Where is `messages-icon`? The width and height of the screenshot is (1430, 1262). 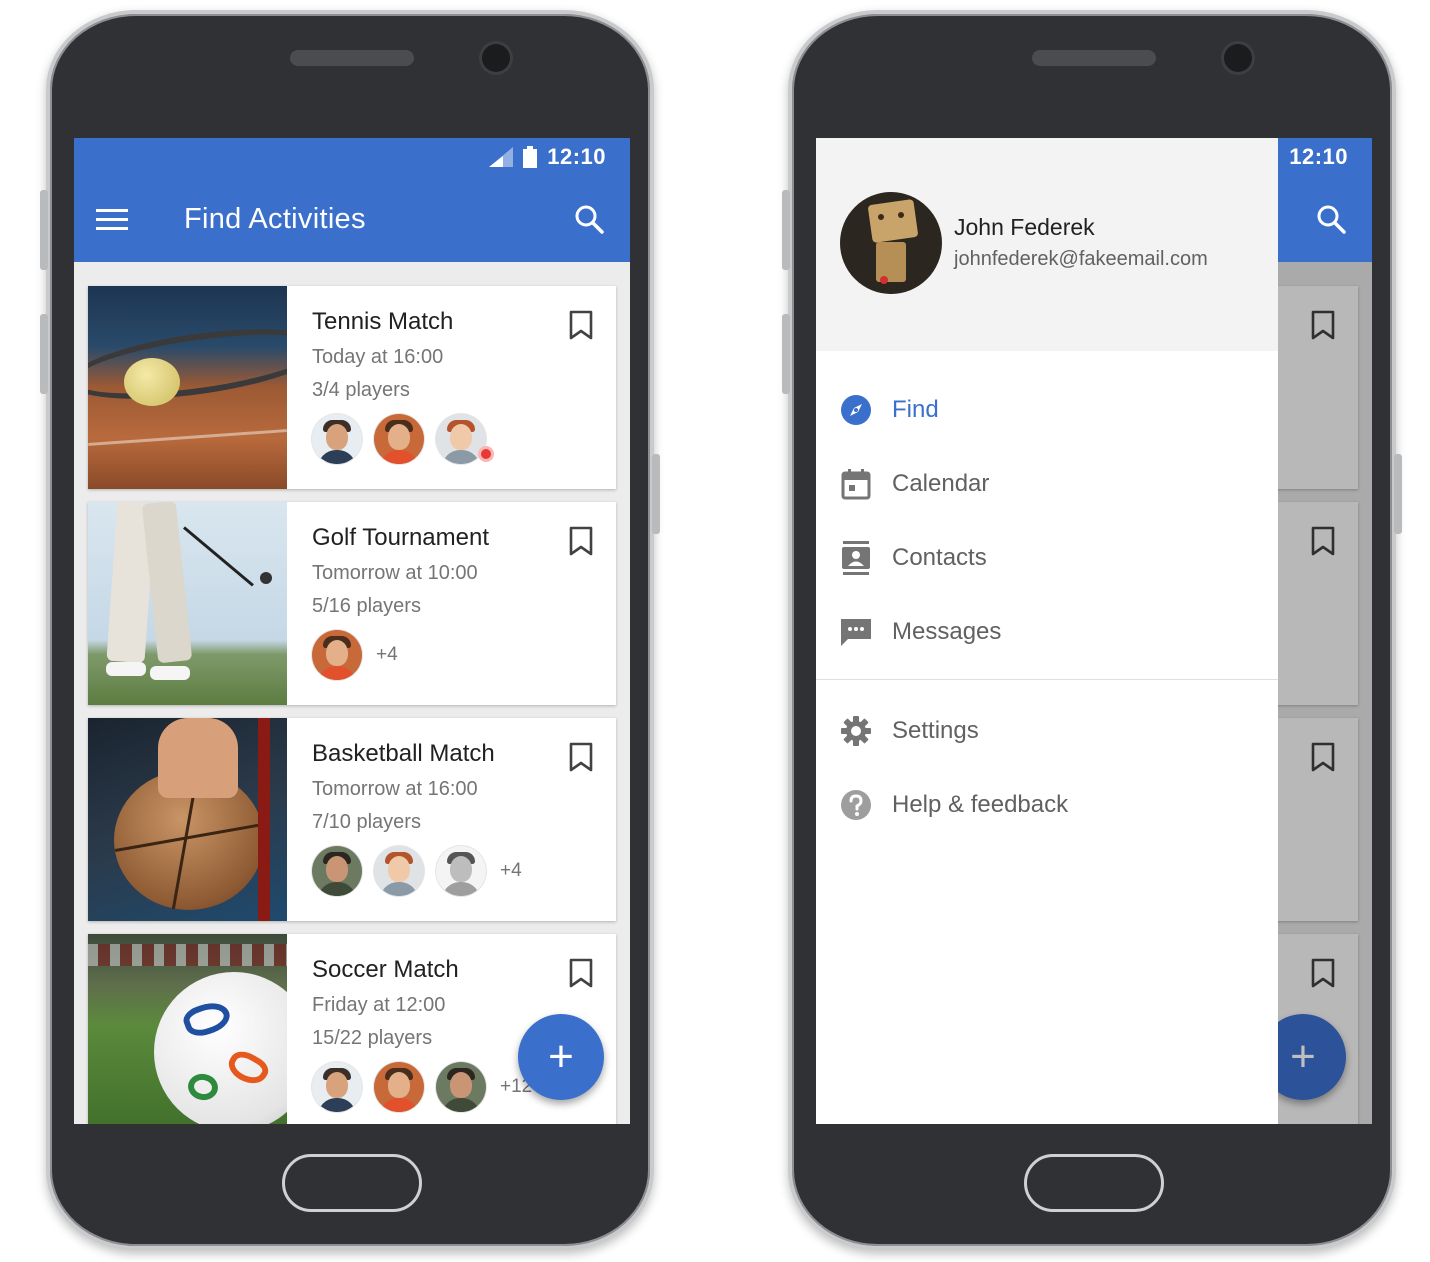 messages-icon is located at coordinates (856, 632).